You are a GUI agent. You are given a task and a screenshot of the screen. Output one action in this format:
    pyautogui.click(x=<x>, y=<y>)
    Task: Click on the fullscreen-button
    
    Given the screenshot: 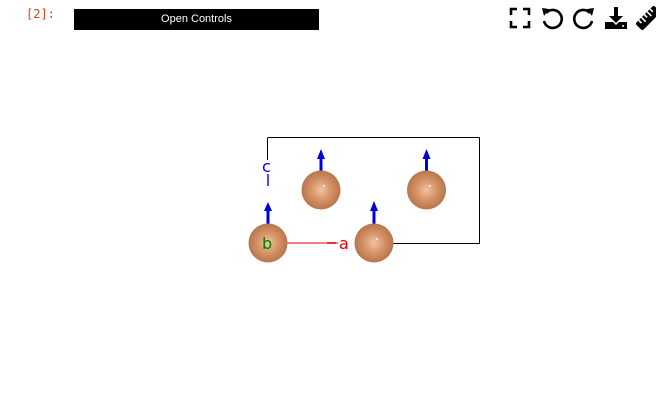 What is the action you would take?
    pyautogui.click(x=520, y=18)
    